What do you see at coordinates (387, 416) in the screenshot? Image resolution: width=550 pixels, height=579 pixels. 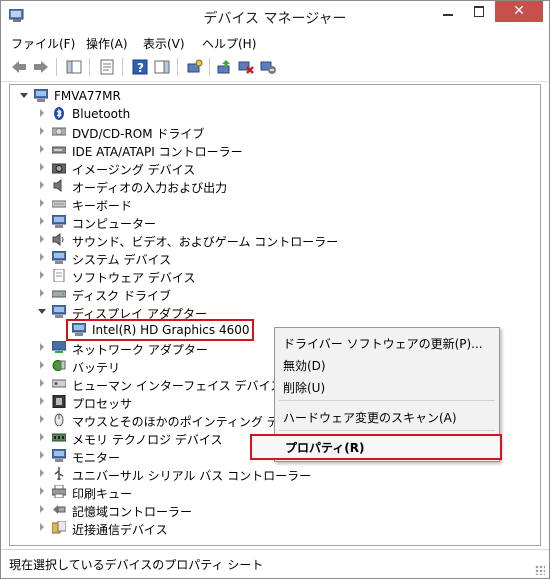 I see `menu-item-scan-hardware: ハードウェア変更のスキャン(A)` at bounding box center [387, 416].